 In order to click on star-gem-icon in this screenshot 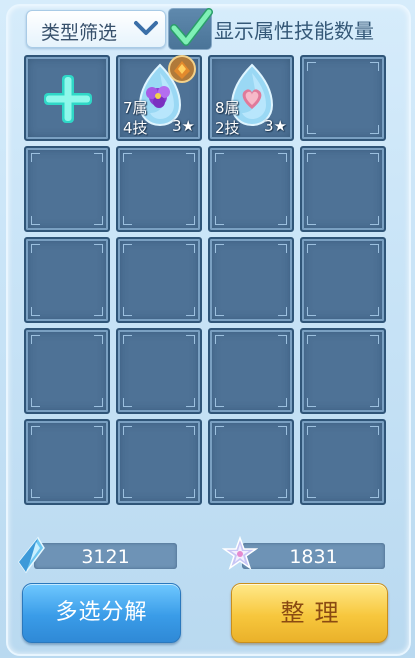, I will do `click(240, 556)`.